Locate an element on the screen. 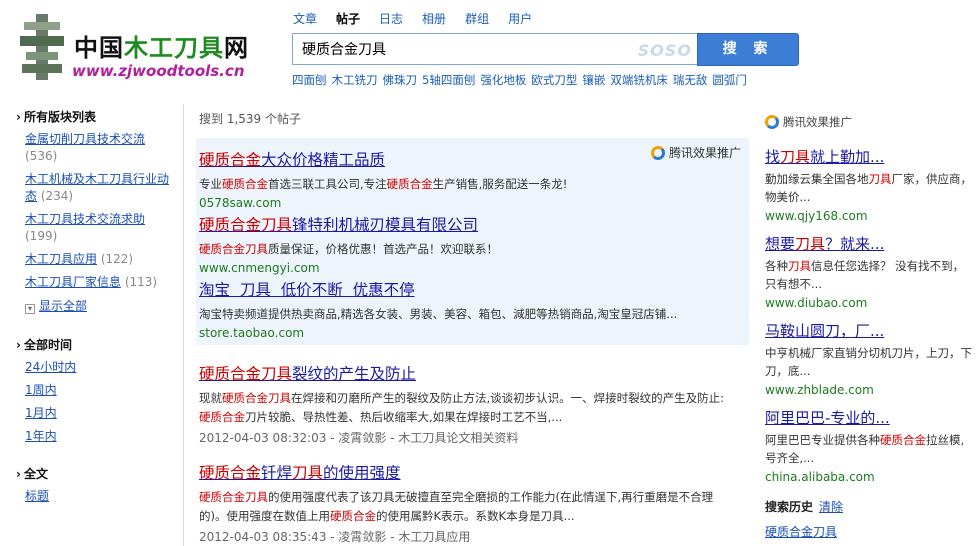 The image size is (976, 546). result-title-link: 硬质合金钎焊刀具的使用强度 is located at coordinates (471, 472).